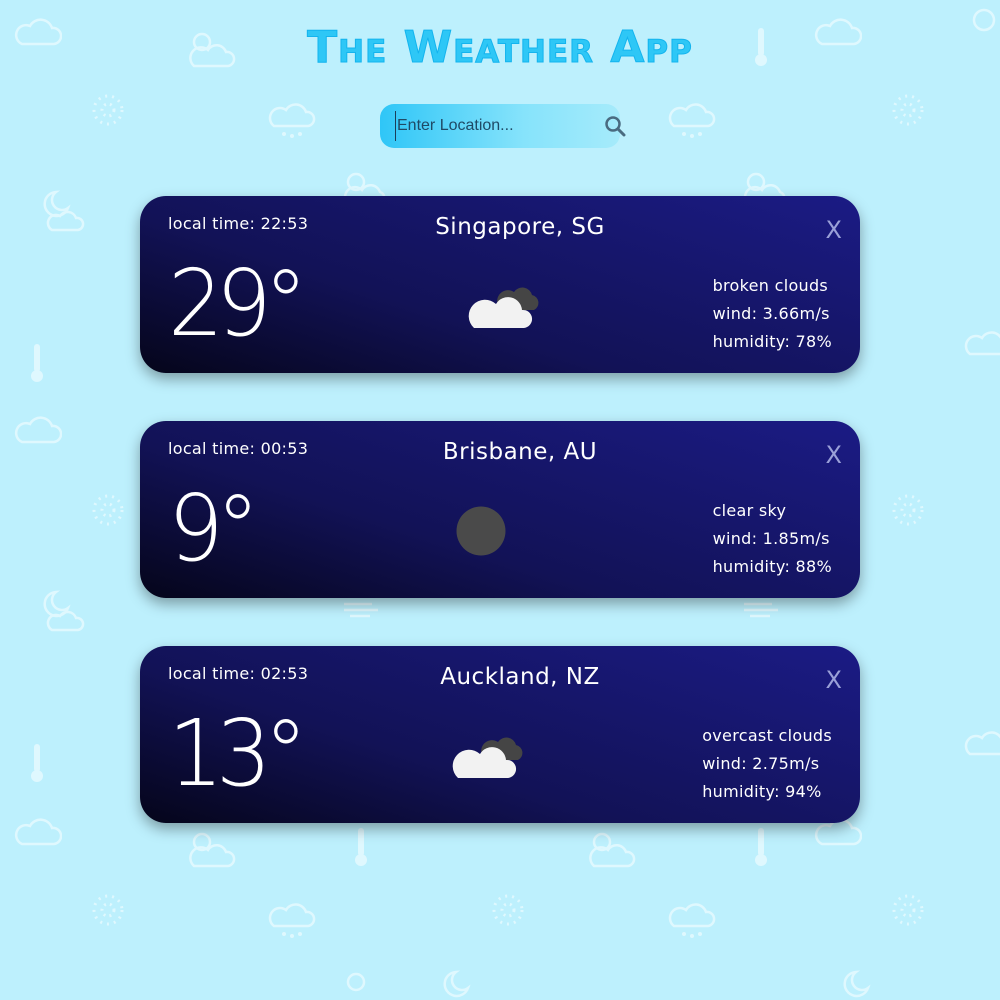 The height and width of the screenshot is (1000, 1000). What do you see at coordinates (772, 341) in the screenshot?
I see `humidity: humidity: 78%` at bounding box center [772, 341].